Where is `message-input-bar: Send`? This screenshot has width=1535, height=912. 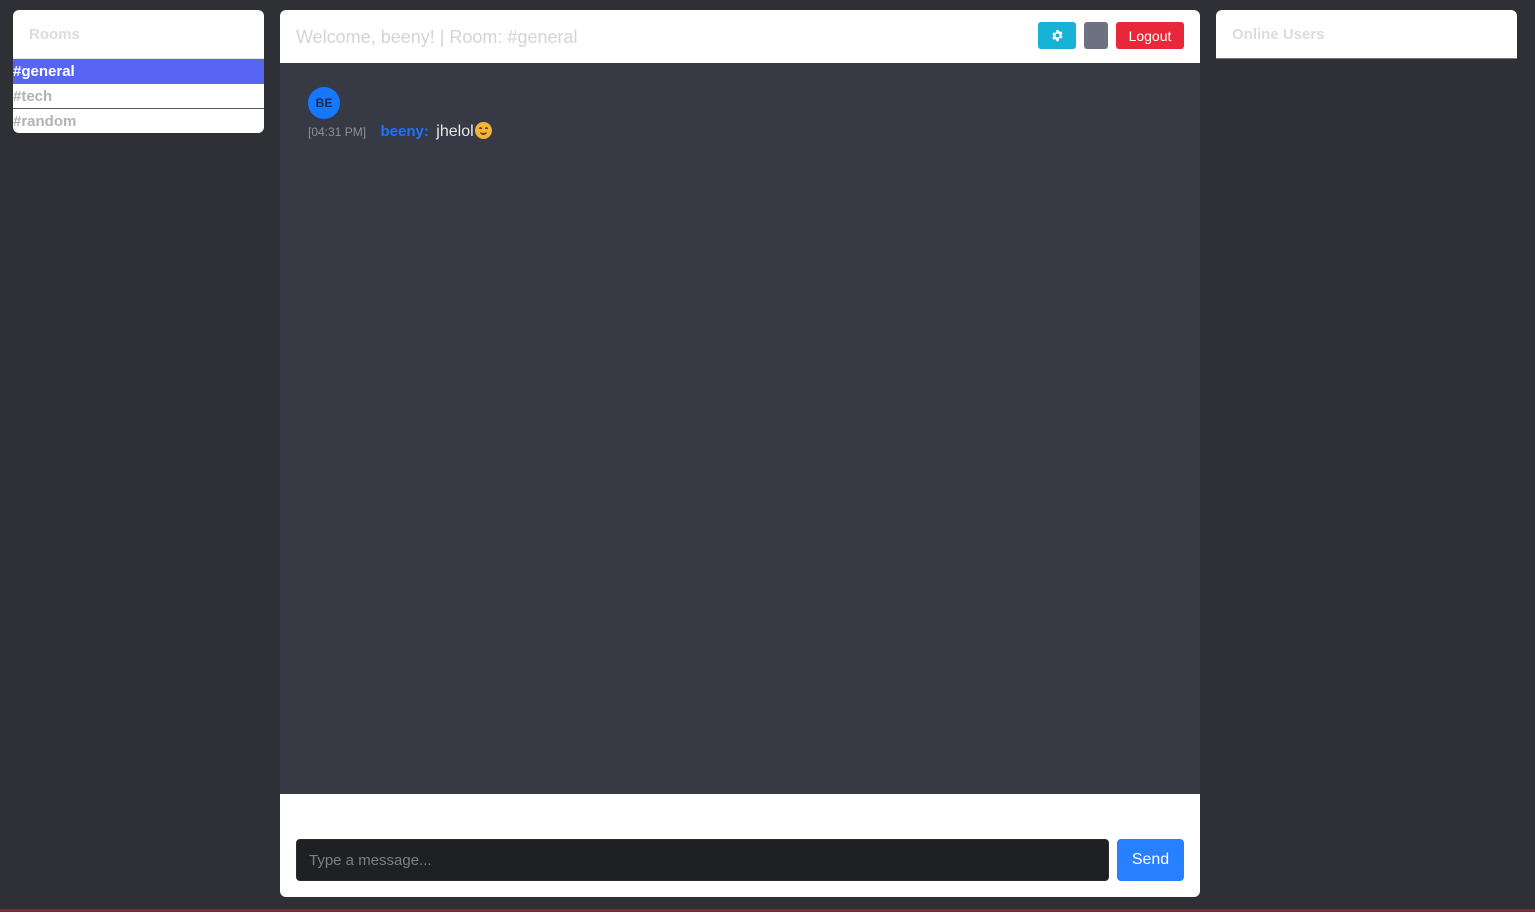 message-input-bar: Send is located at coordinates (740, 845).